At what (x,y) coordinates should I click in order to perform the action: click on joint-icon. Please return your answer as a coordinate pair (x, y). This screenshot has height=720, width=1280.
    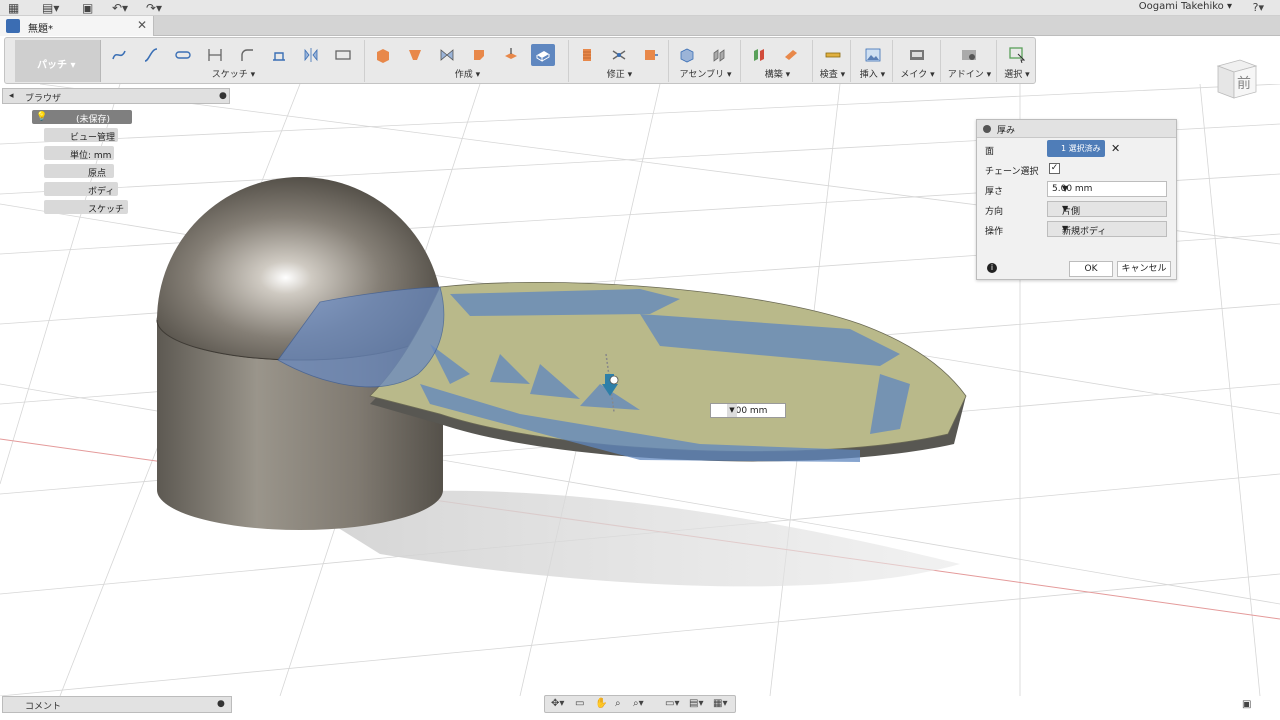
    Looking at the image, I should click on (719, 55).